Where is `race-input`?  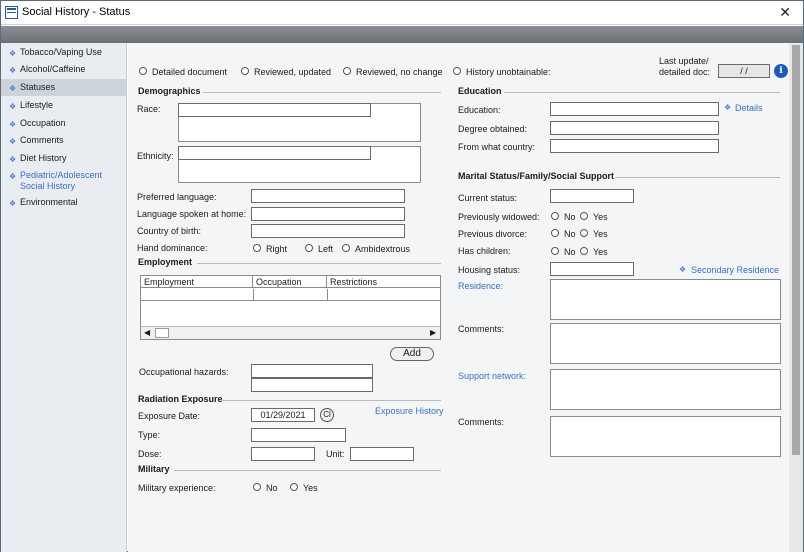 race-input is located at coordinates (274, 110).